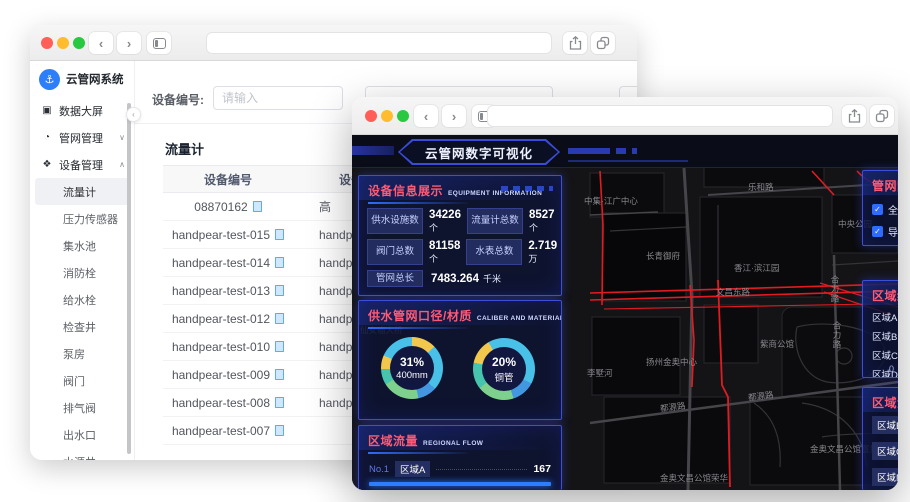 The image size is (910, 502). I want to click on legend-row: 区域C, so click(885, 355).